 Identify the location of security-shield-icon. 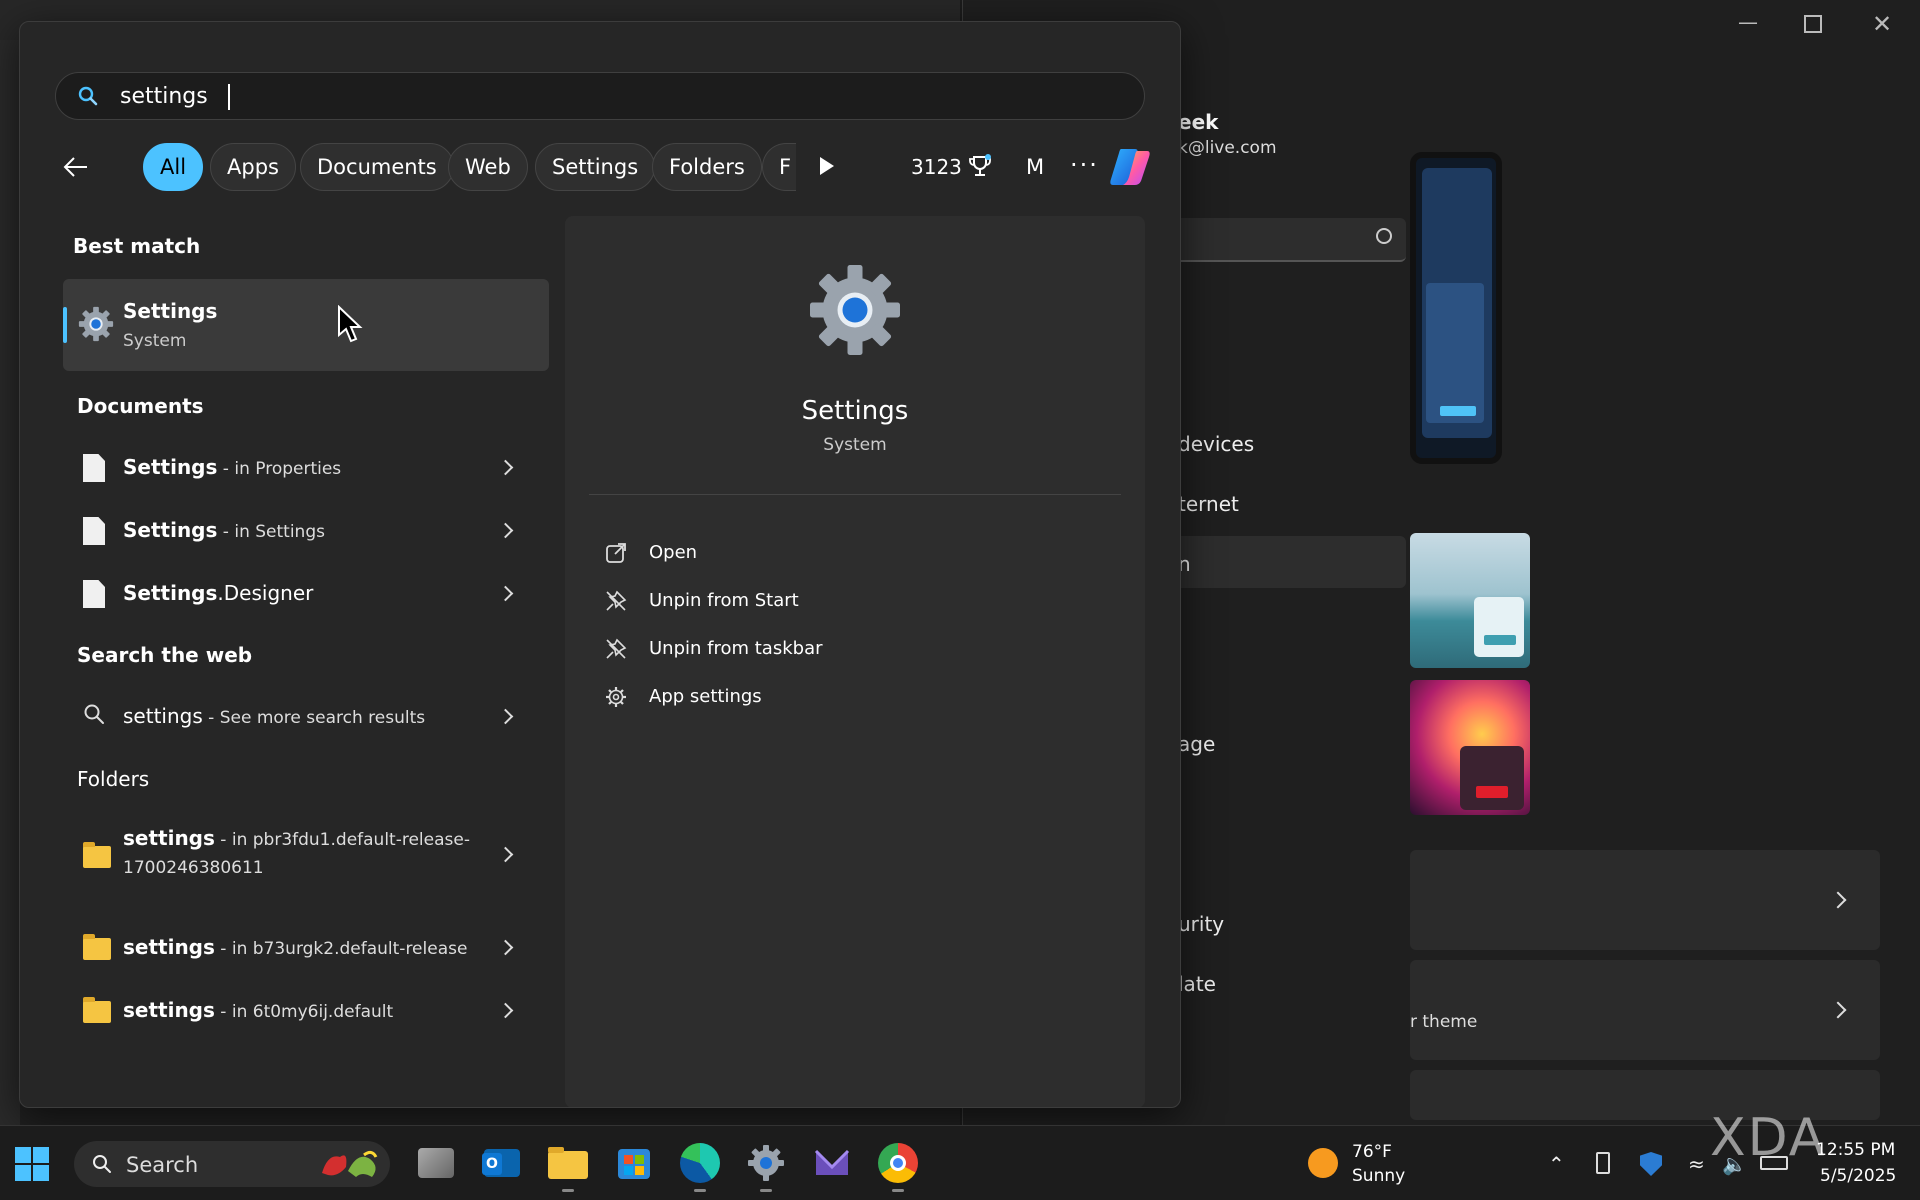
(1651, 1164).